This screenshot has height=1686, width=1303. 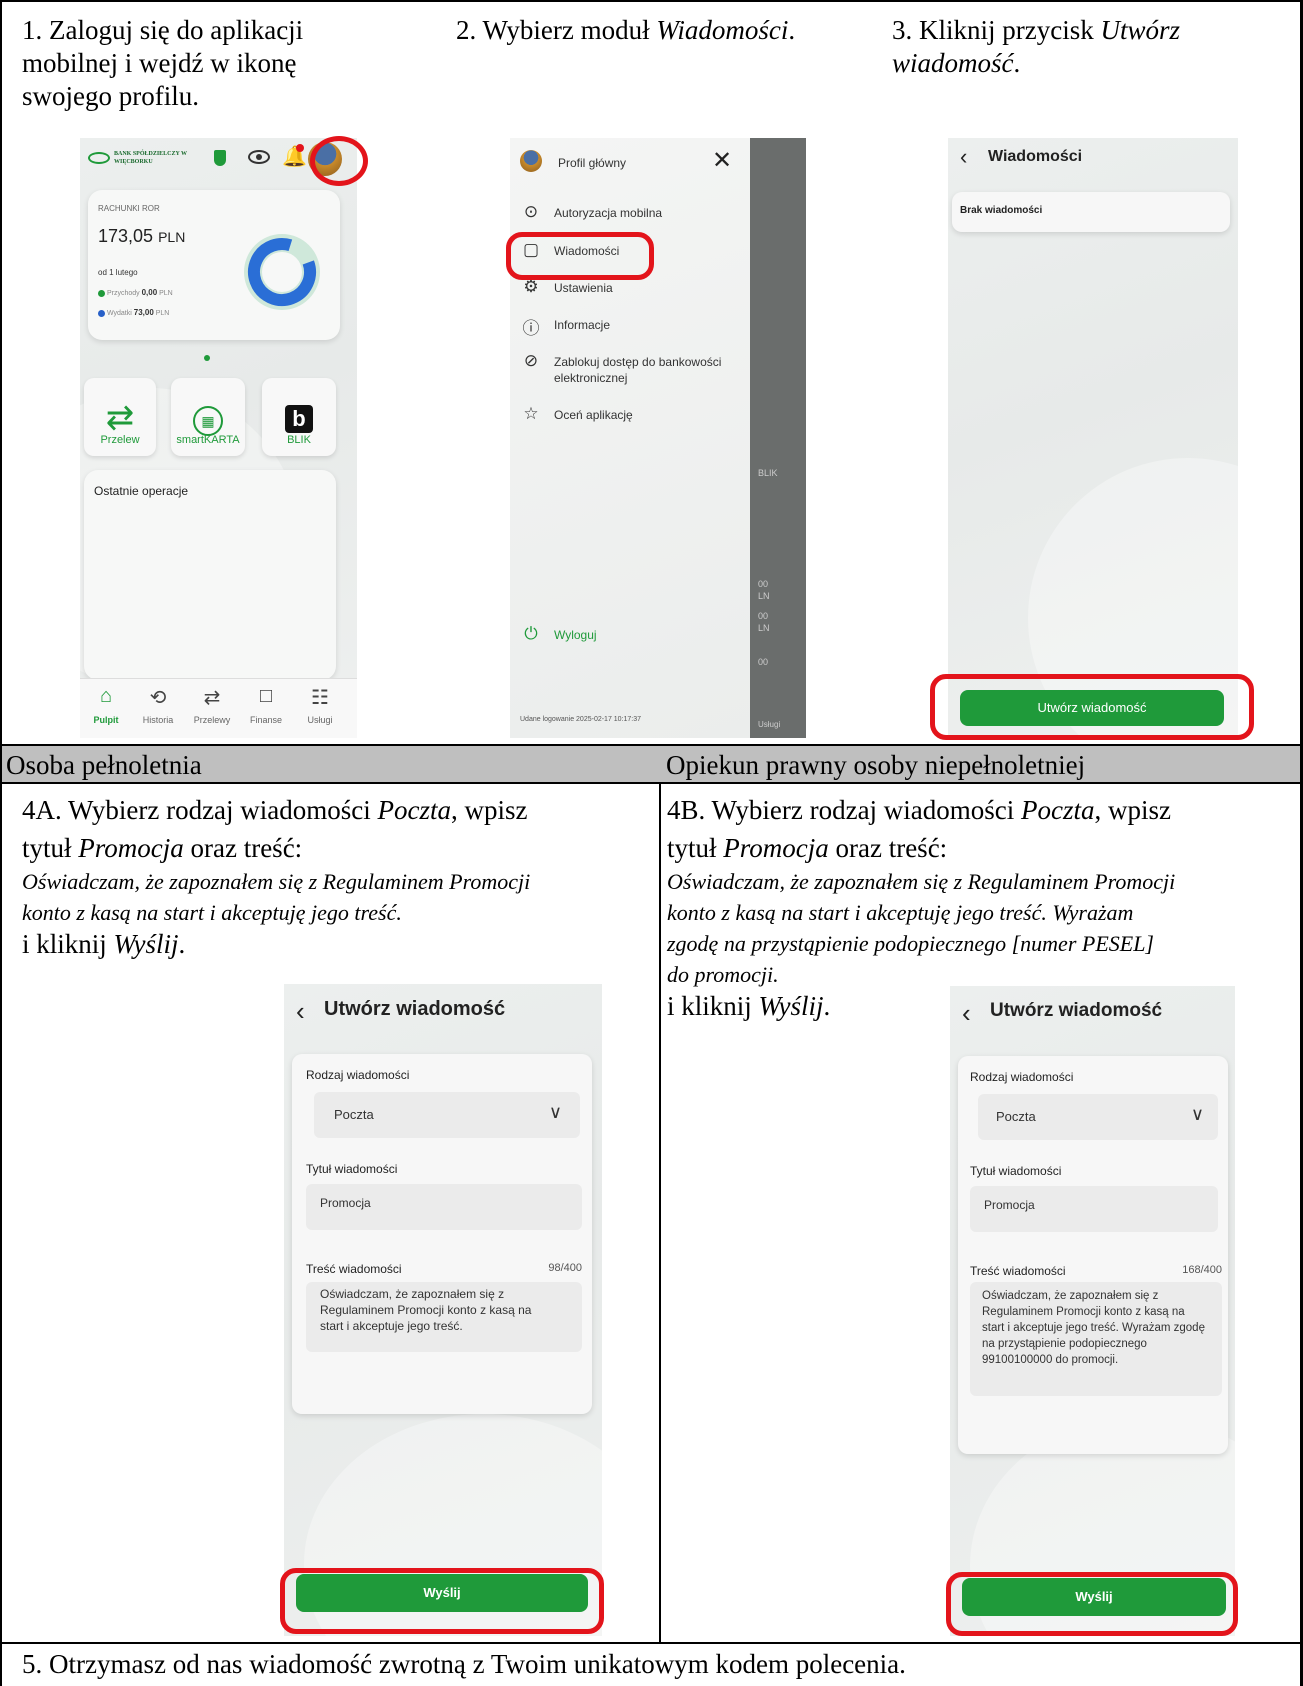 What do you see at coordinates (592, 163) in the screenshot?
I see `profile-name: Profil główny` at bounding box center [592, 163].